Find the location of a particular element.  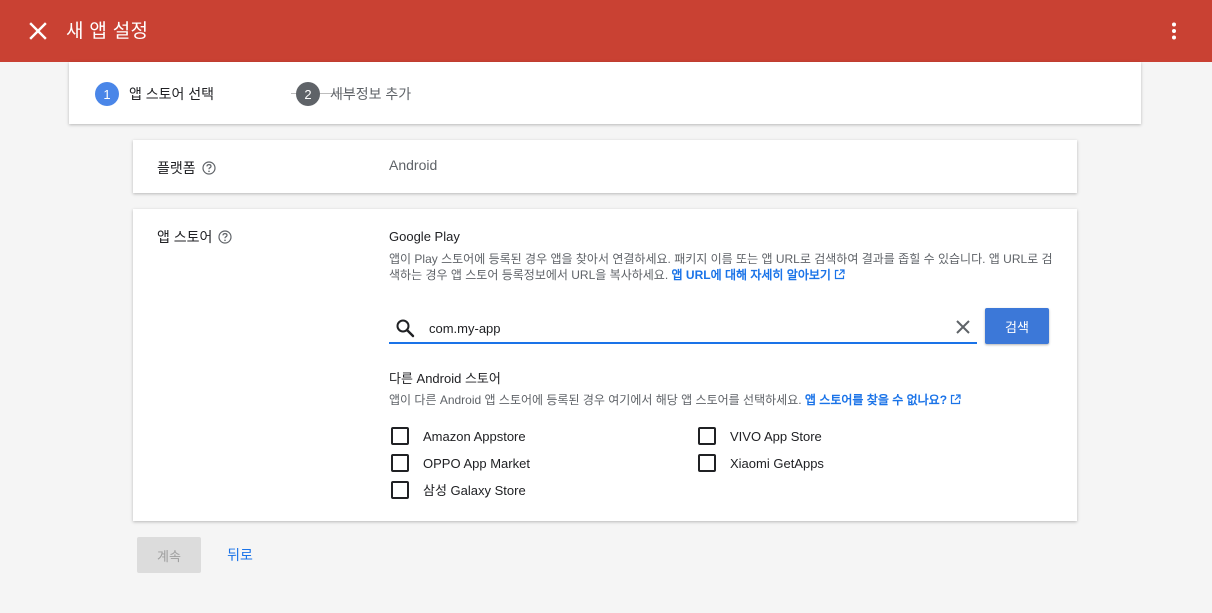

learn-app-url-link-text: 앱 URL에 대해 자세히 알아보기 is located at coordinates (751, 275).